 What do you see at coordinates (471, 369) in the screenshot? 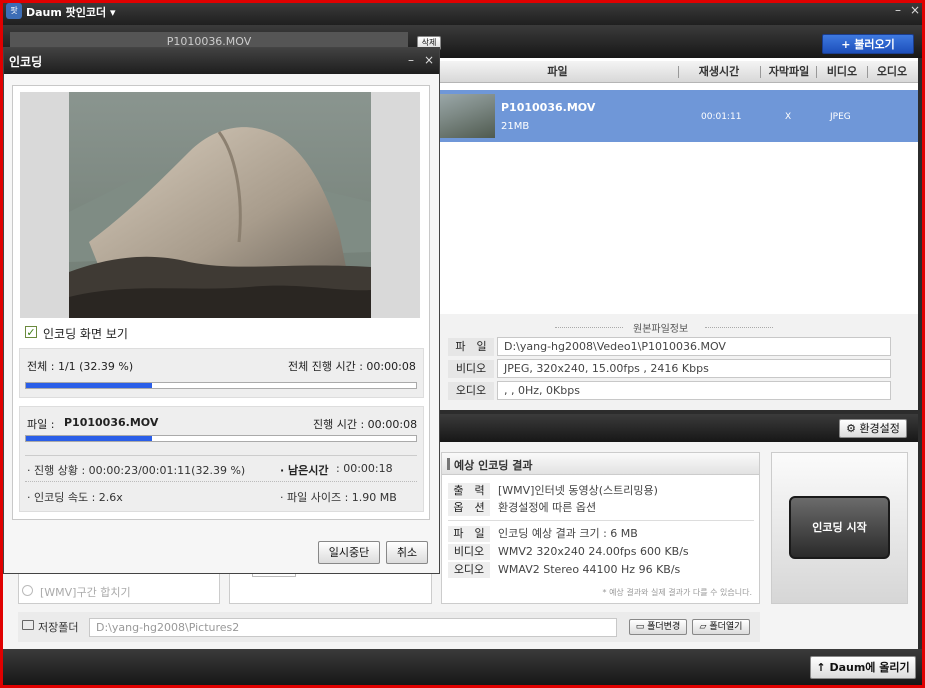
I see `source-video-label: 비디오` at bounding box center [471, 369].